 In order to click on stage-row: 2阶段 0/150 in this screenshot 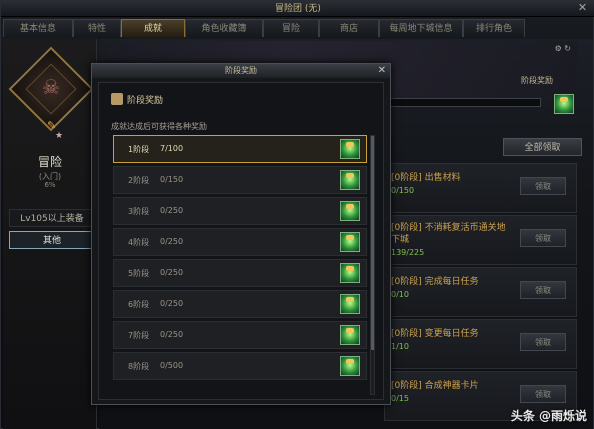, I will do `click(240, 180)`.